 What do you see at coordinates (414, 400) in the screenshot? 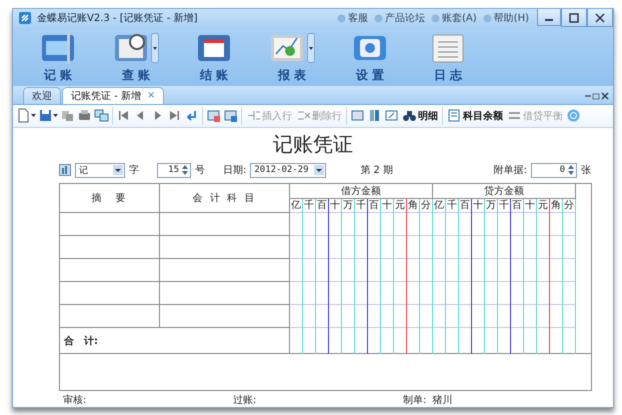
I see `signature-label: 制单:` at bounding box center [414, 400].